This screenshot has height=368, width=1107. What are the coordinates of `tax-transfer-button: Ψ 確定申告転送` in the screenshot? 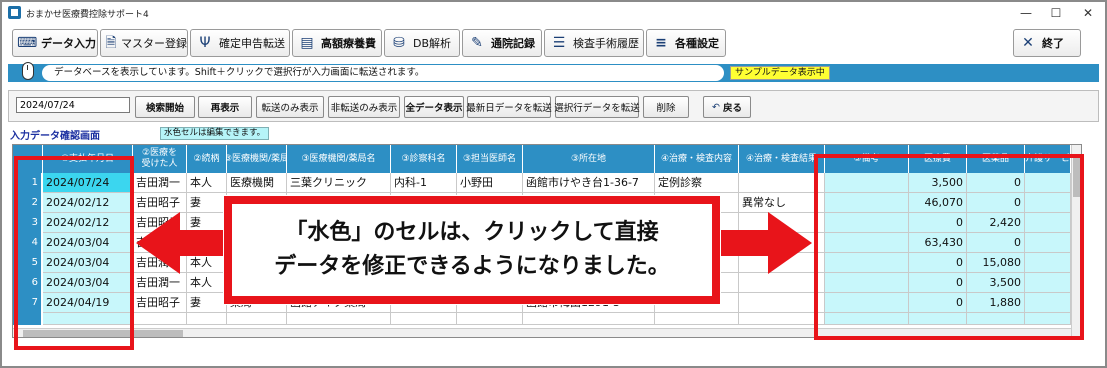 It's located at (240, 43).